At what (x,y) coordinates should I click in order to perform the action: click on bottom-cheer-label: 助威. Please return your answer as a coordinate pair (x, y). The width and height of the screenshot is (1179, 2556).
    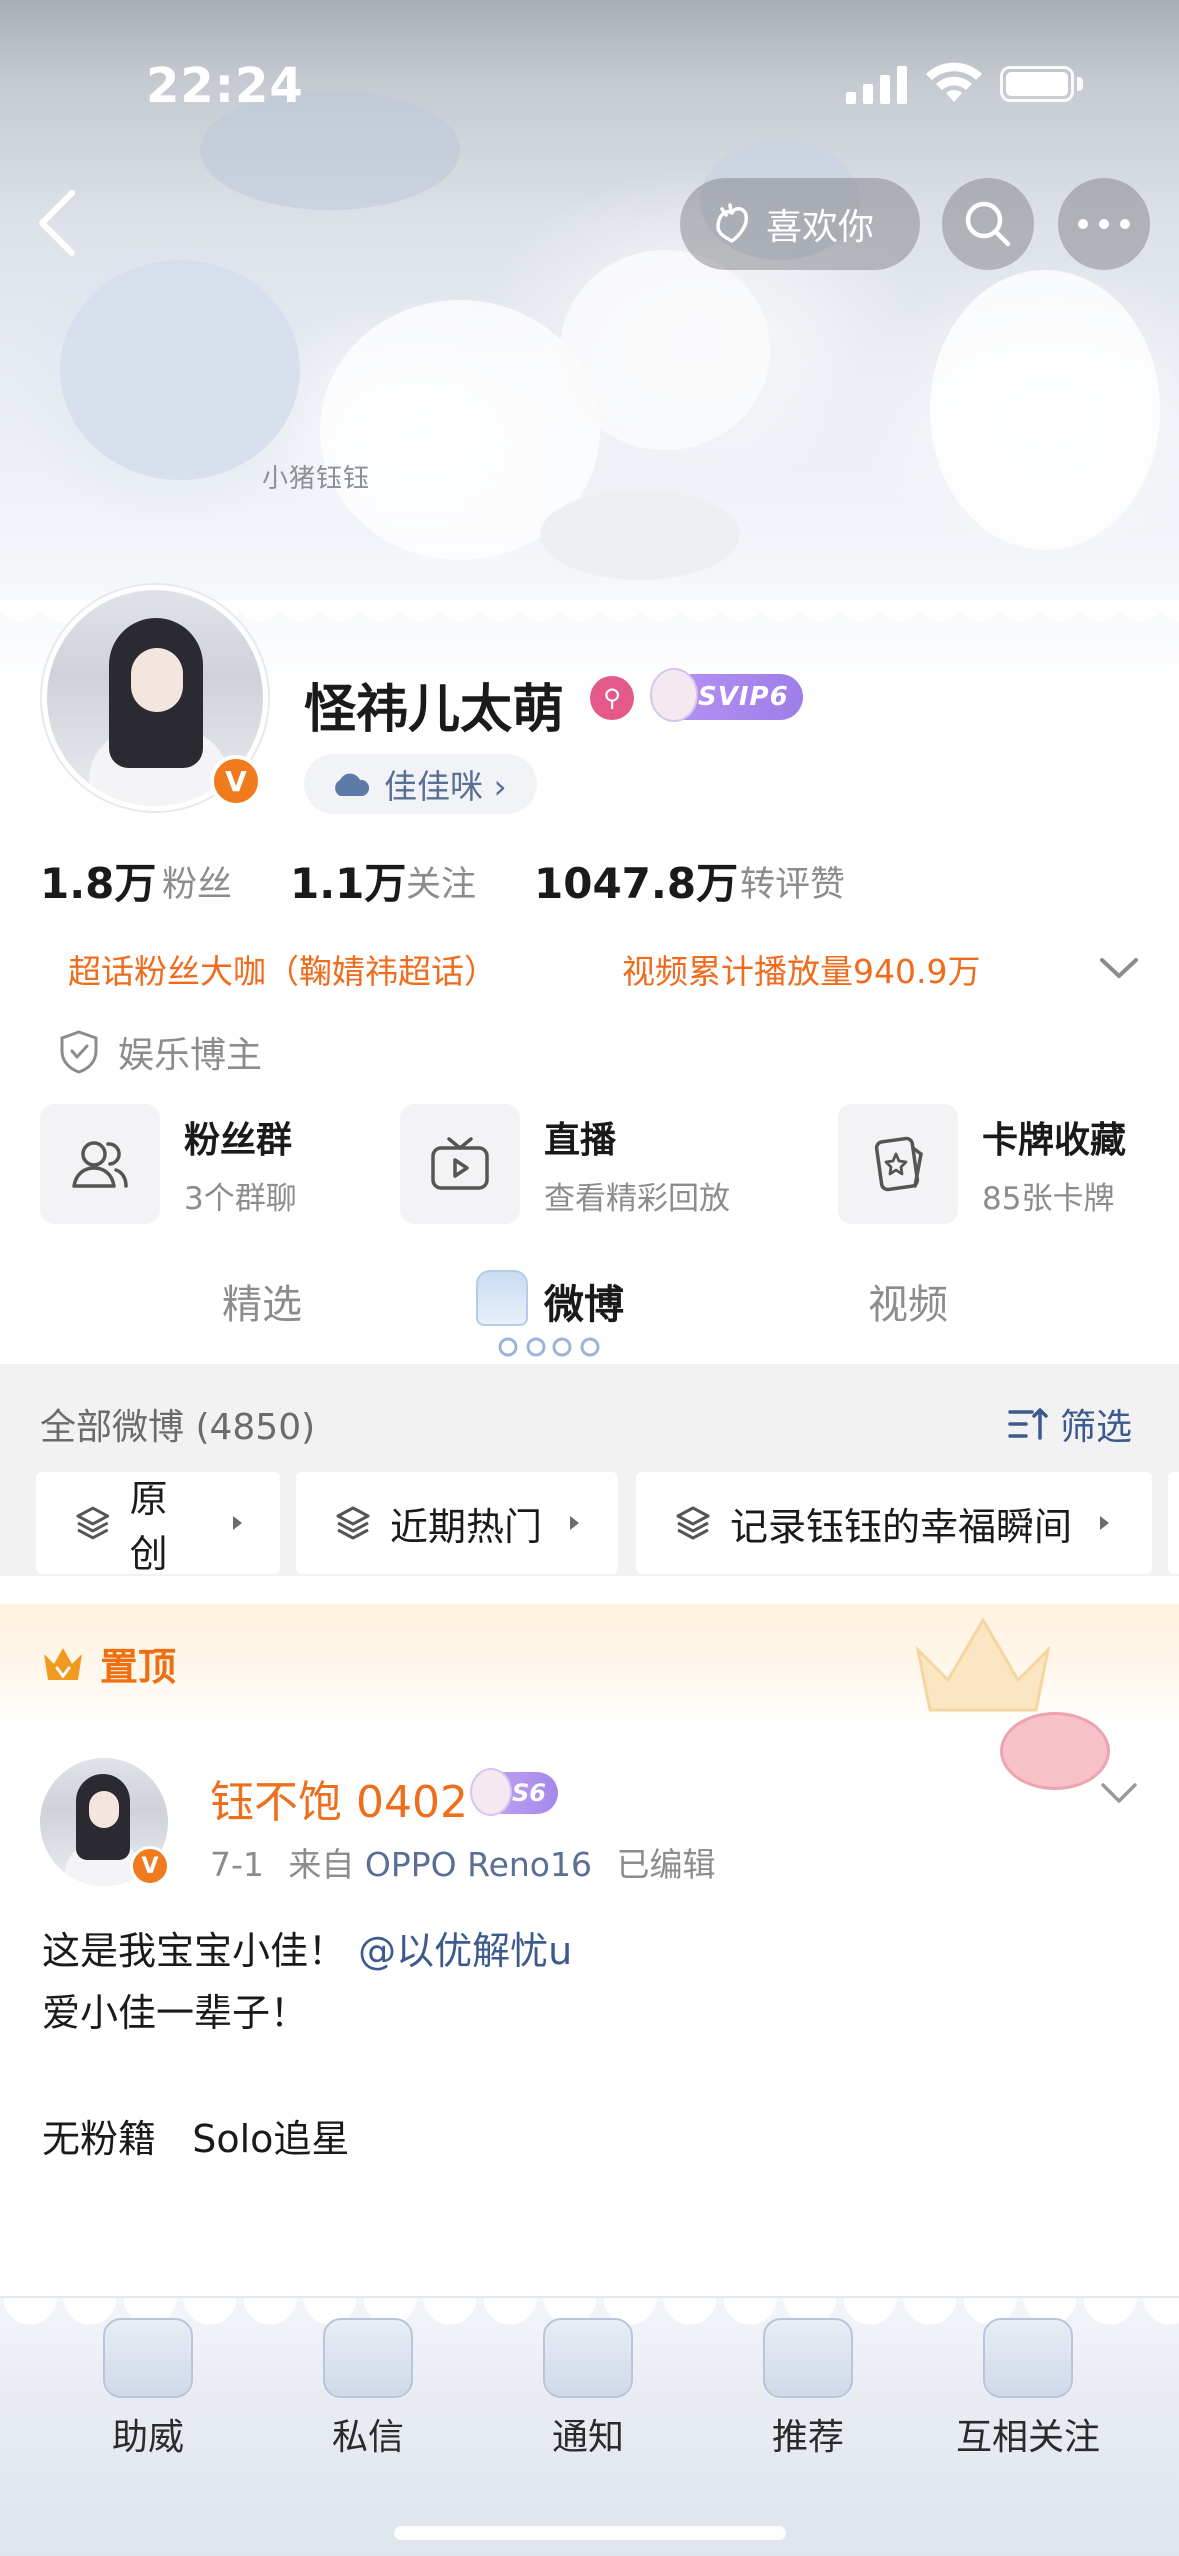
    Looking at the image, I should click on (147, 2437).